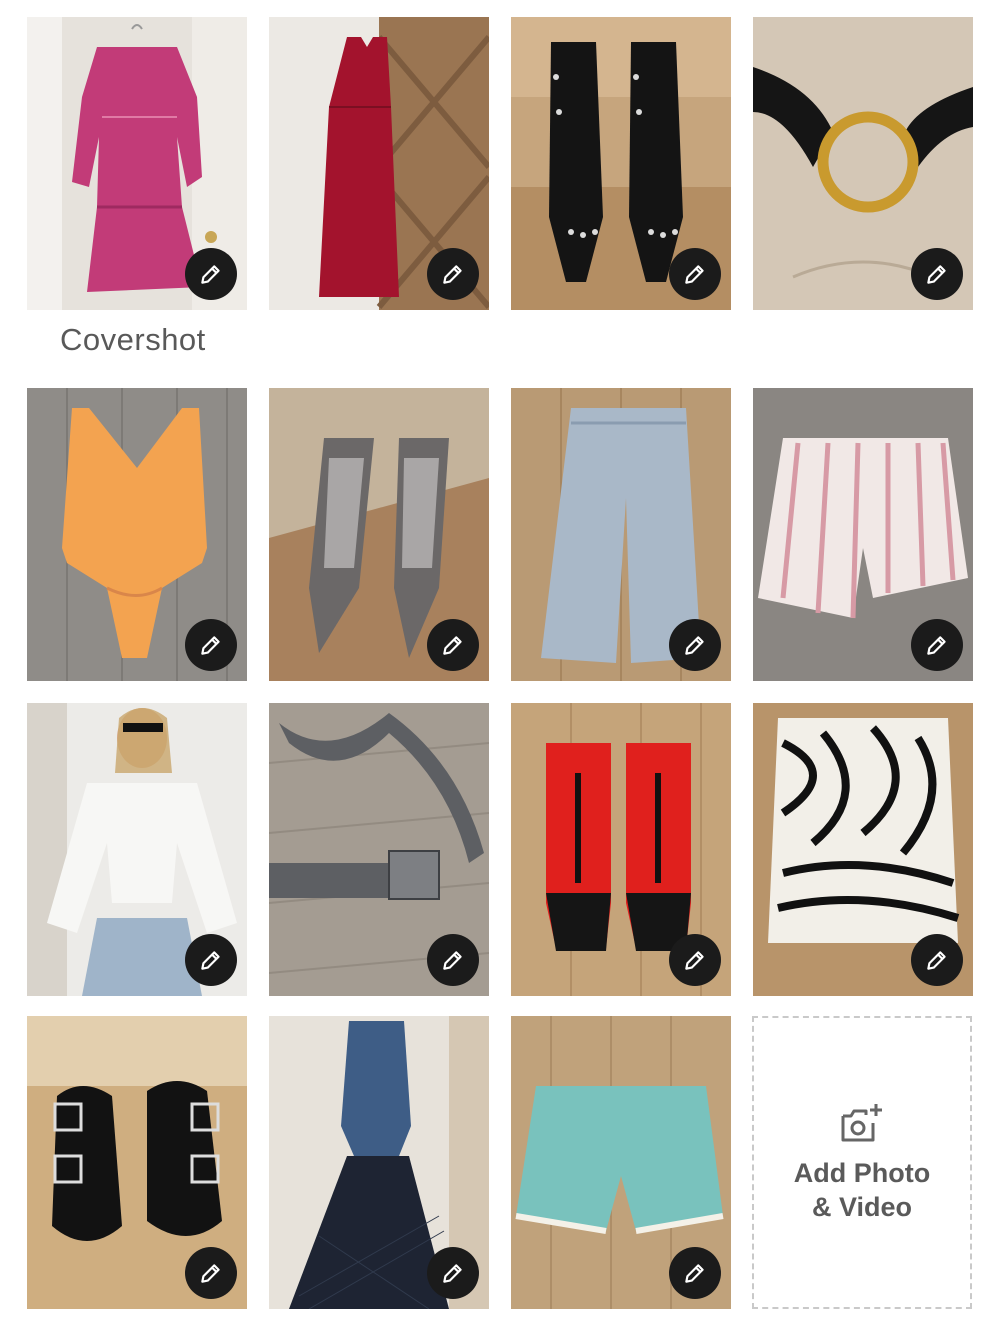  I want to click on photo-tile-denim-dress, so click(379, 1162).